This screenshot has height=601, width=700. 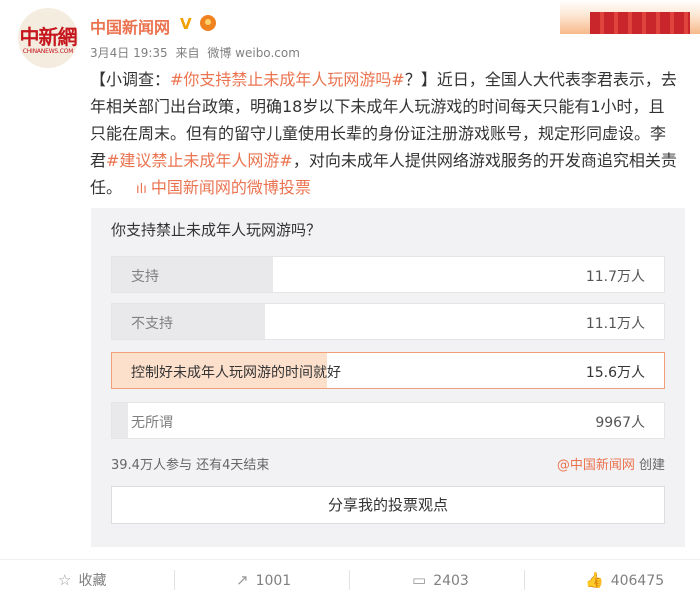 I want to click on vote-creator-link: @中国新闻网, so click(x=596, y=465).